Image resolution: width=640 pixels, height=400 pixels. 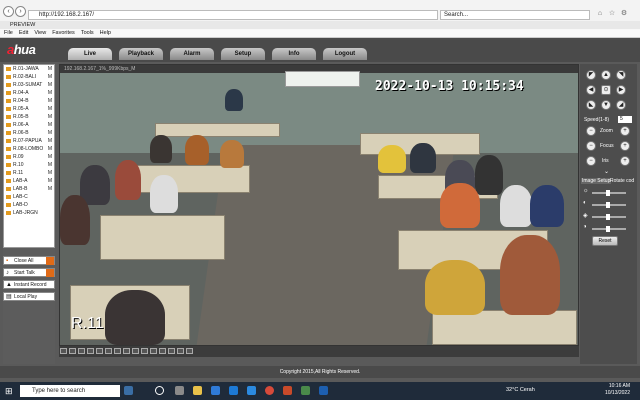 I want to click on system-clock: 10:16 AM 10/13/2022, so click(x=617, y=390).